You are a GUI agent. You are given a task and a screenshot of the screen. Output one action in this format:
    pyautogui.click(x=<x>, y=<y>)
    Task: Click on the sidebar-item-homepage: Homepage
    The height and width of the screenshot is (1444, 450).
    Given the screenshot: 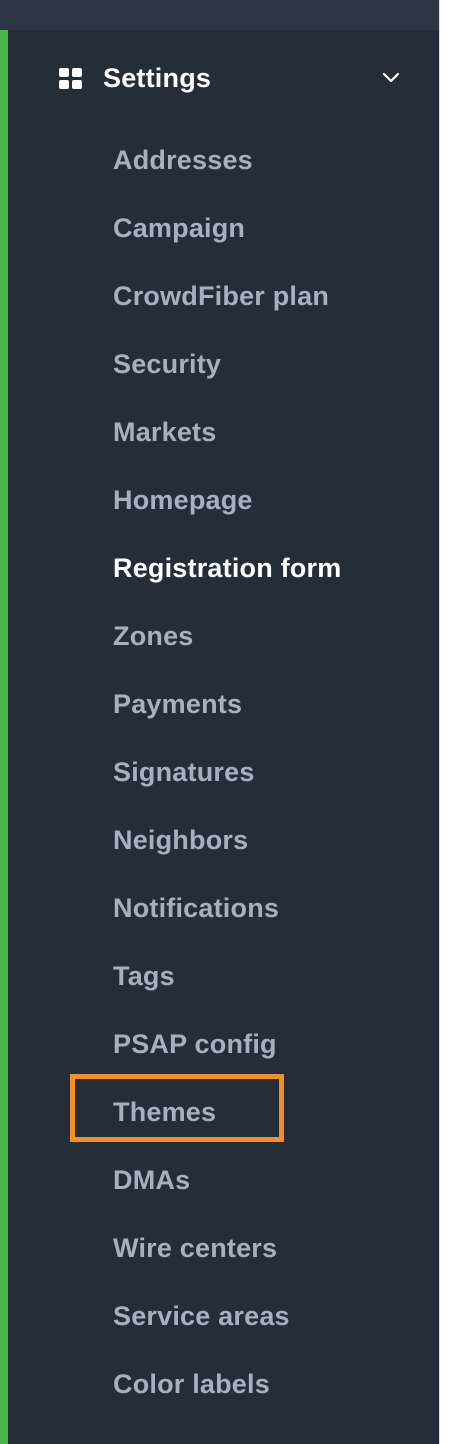 What is the action you would take?
    pyautogui.click(x=220, y=500)
    